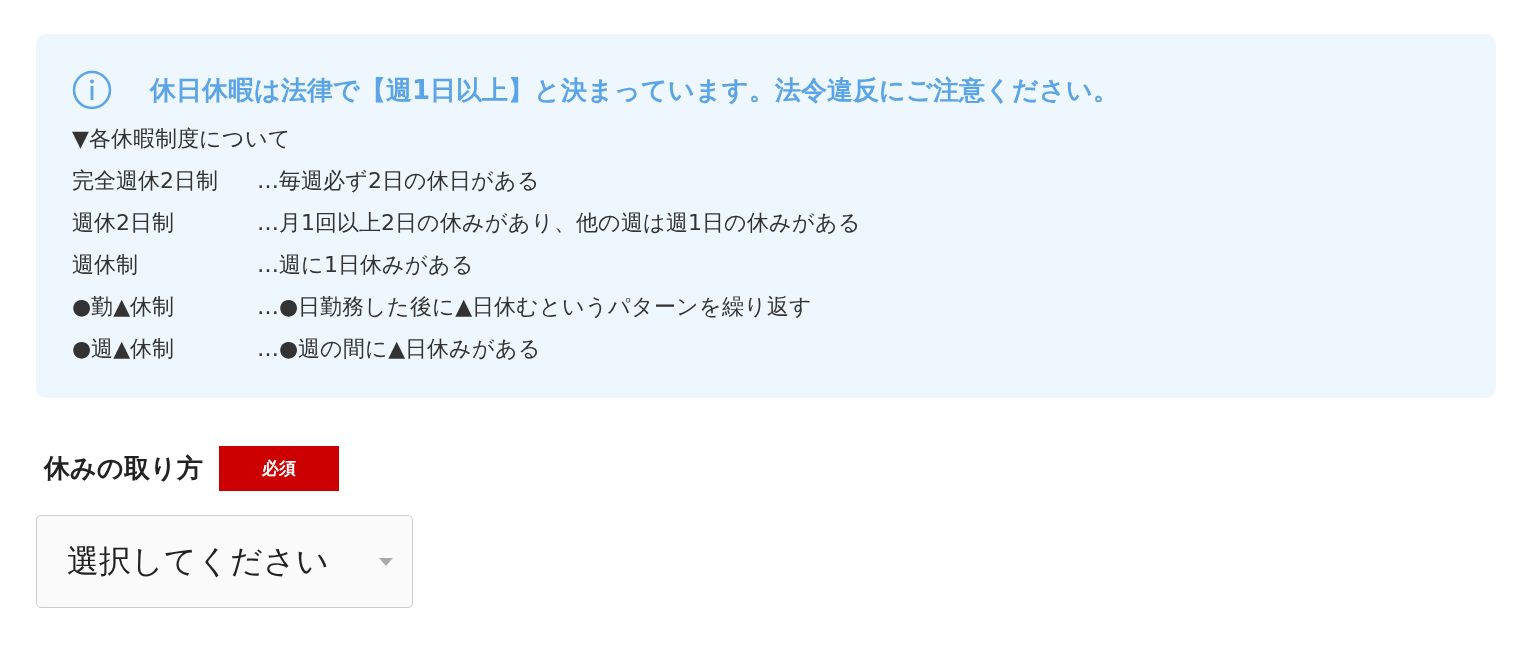 The height and width of the screenshot is (654, 1524). Describe the element at coordinates (386, 561) in the screenshot. I see `caret-icon` at that location.